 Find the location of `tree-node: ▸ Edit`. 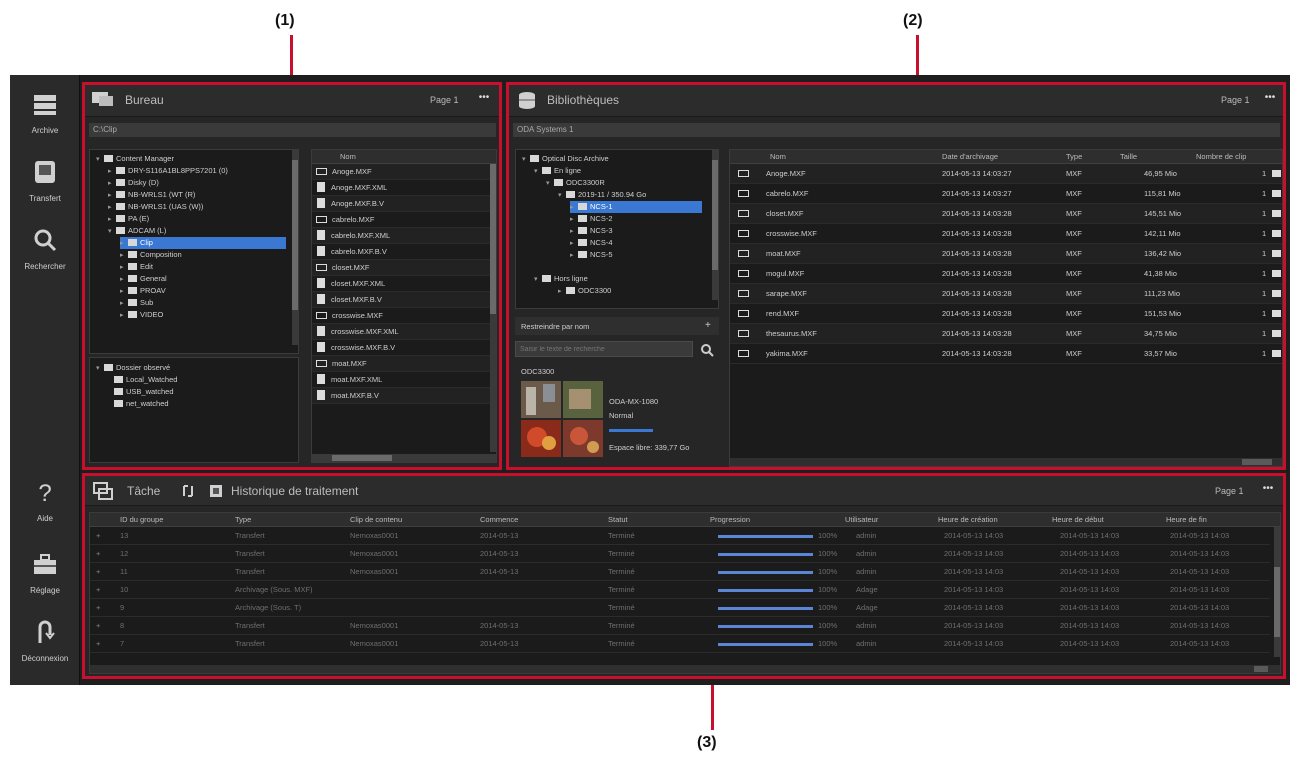

tree-node: ▸ Edit is located at coordinates (136, 267).